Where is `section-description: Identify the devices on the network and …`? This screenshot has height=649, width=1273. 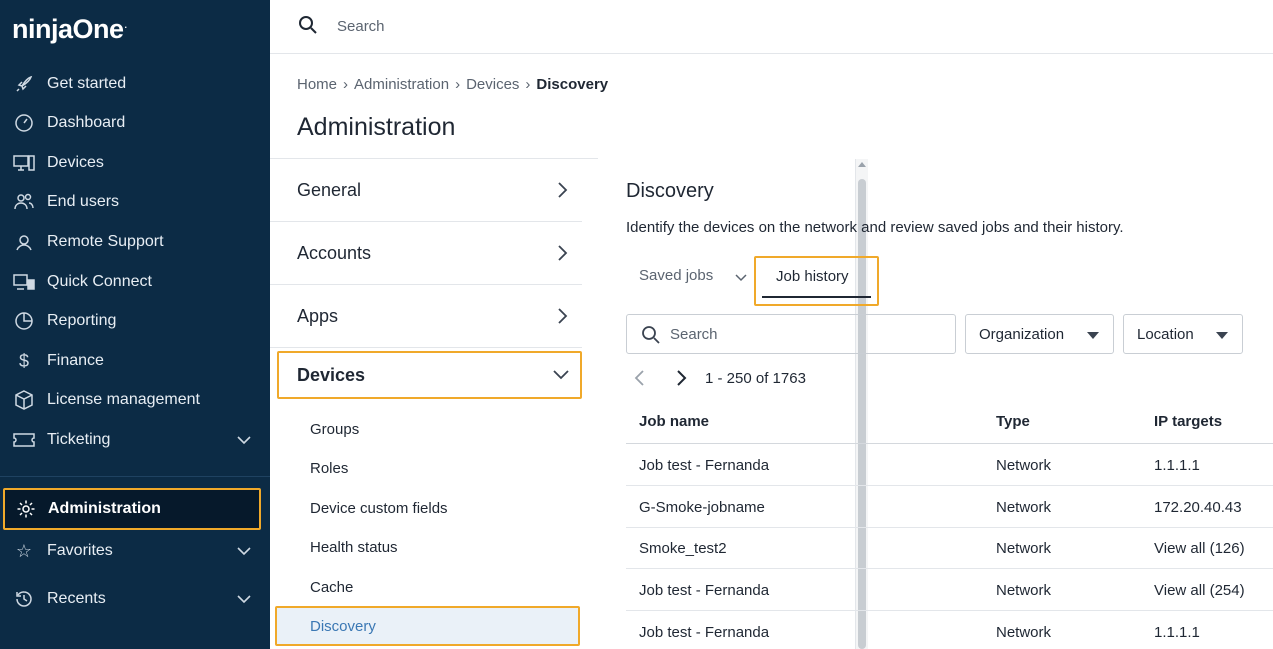
section-description: Identify the devices on the network and … is located at coordinates (875, 227).